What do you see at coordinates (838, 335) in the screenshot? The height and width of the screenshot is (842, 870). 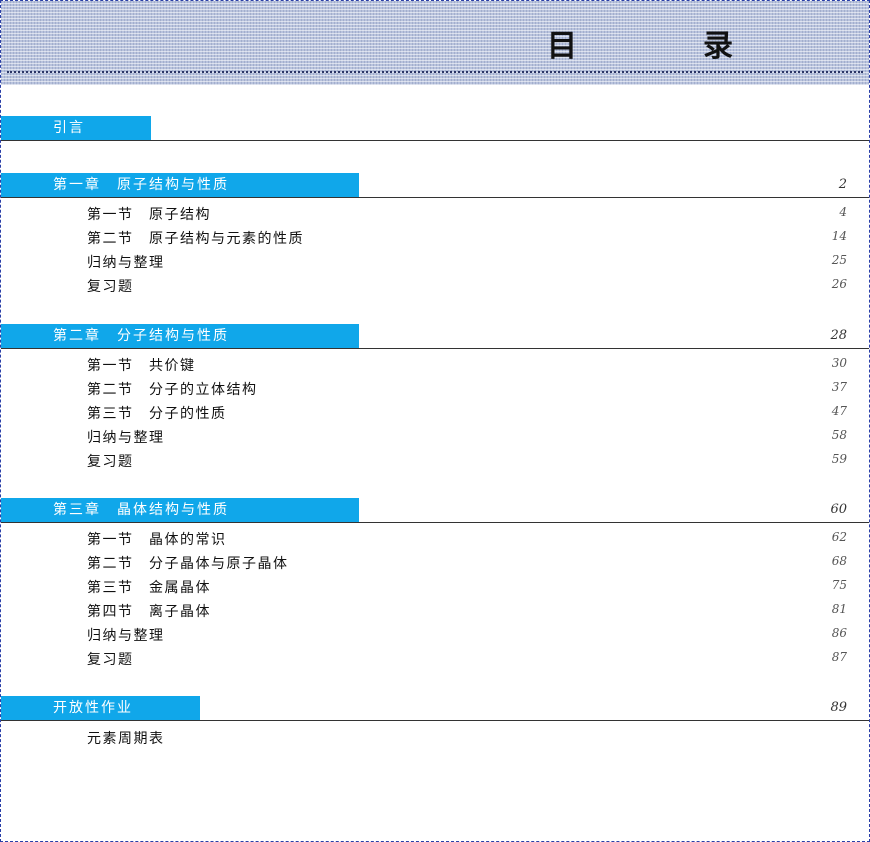 I see `chapter-2-page-number: 28` at bounding box center [838, 335].